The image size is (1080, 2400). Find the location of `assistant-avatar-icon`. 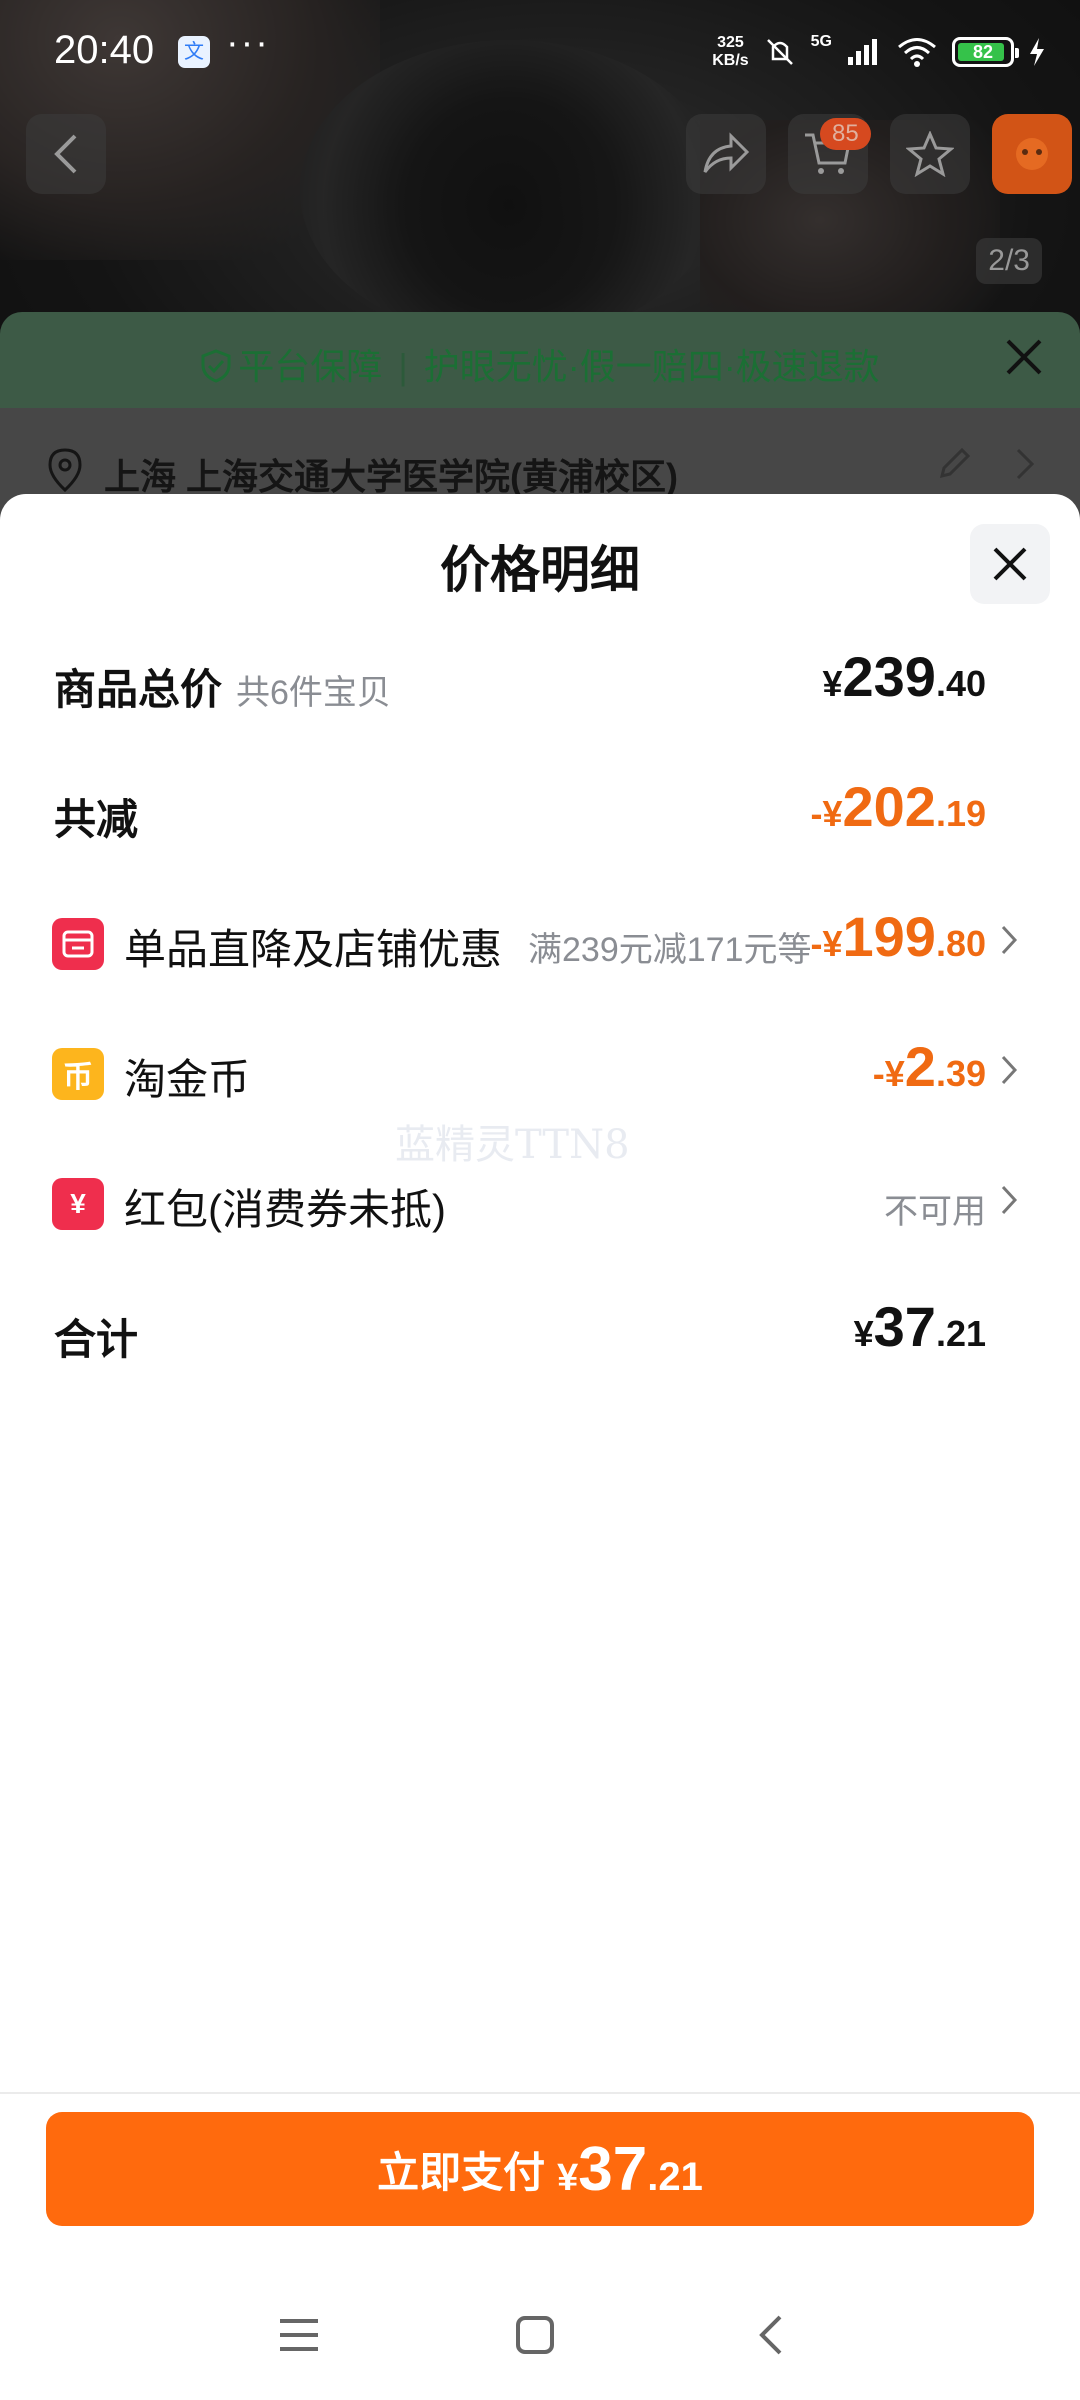

assistant-avatar-icon is located at coordinates (1032, 154).